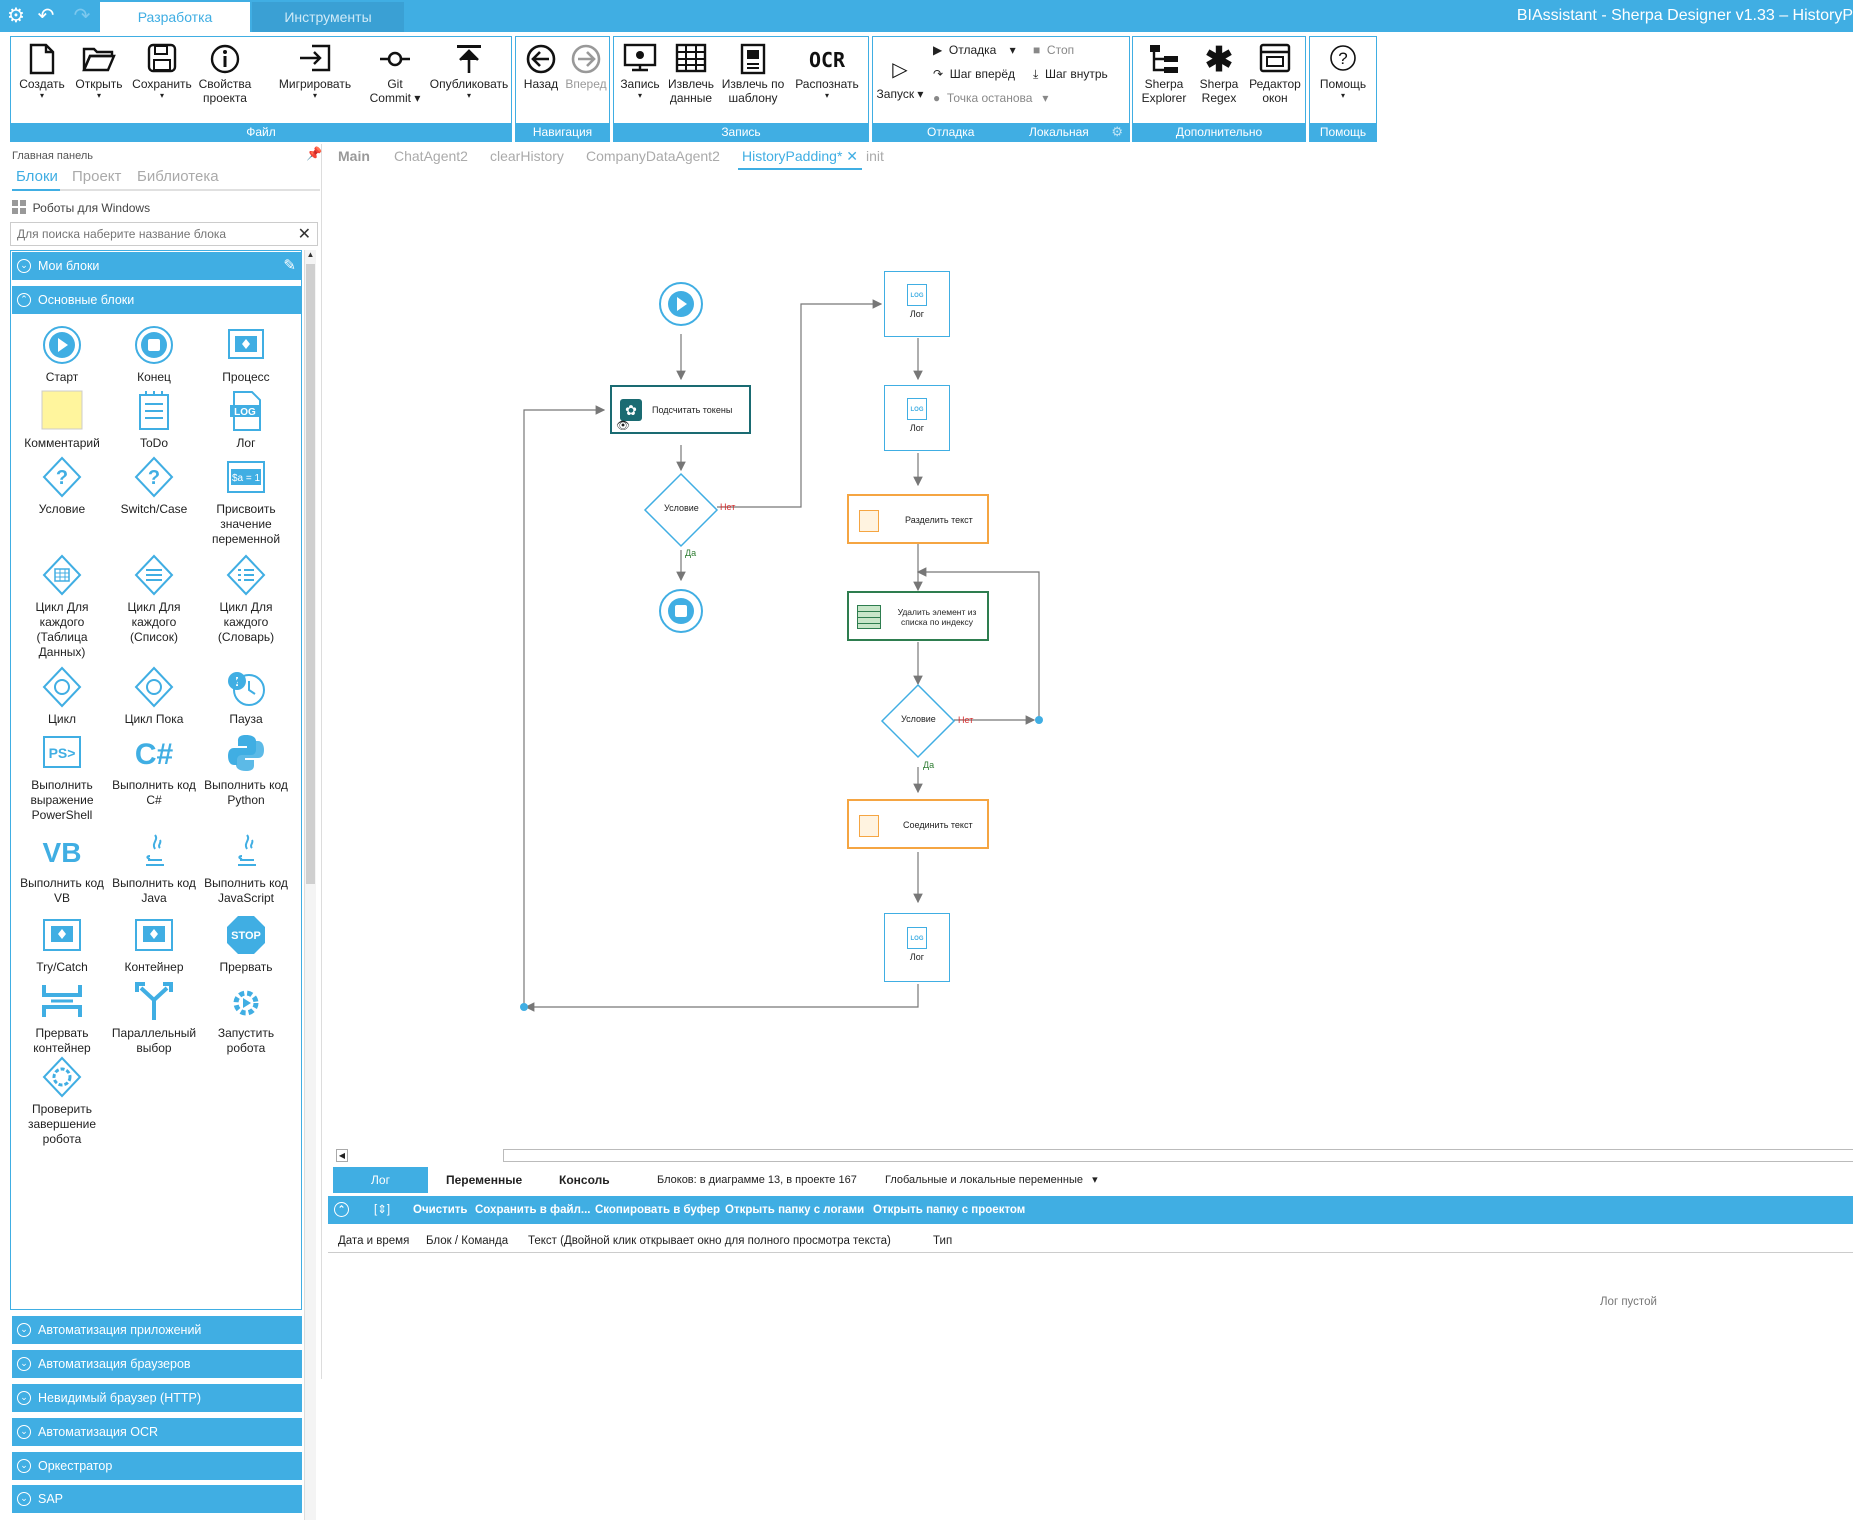  Describe the element at coordinates (246, 501) in the screenshot. I see `block-assign: $a = 1 Присвоить значение переменной` at that location.